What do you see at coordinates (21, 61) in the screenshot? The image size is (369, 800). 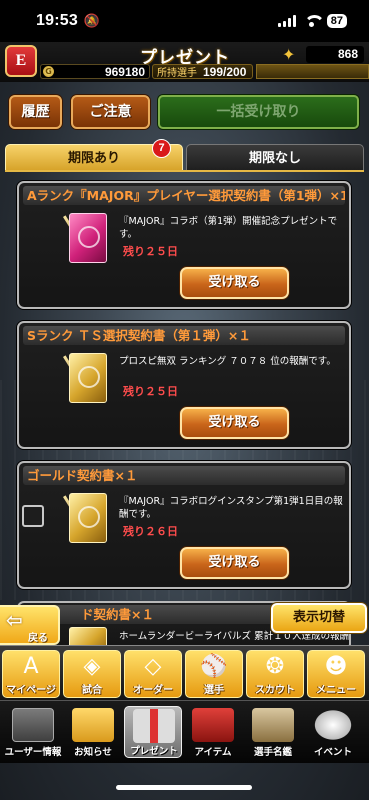 I see `team-logo-icon: E` at bounding box center [21, 61].